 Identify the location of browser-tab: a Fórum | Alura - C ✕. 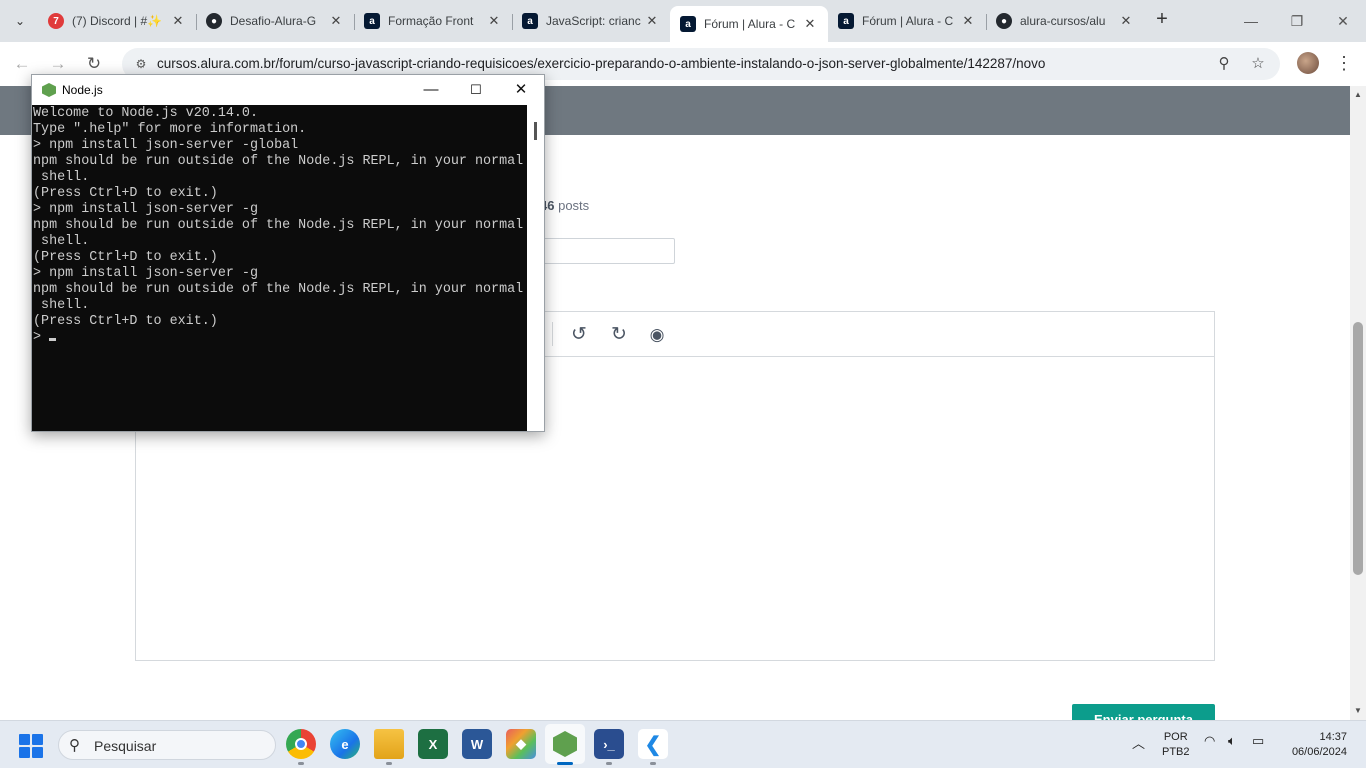
(907, 21).